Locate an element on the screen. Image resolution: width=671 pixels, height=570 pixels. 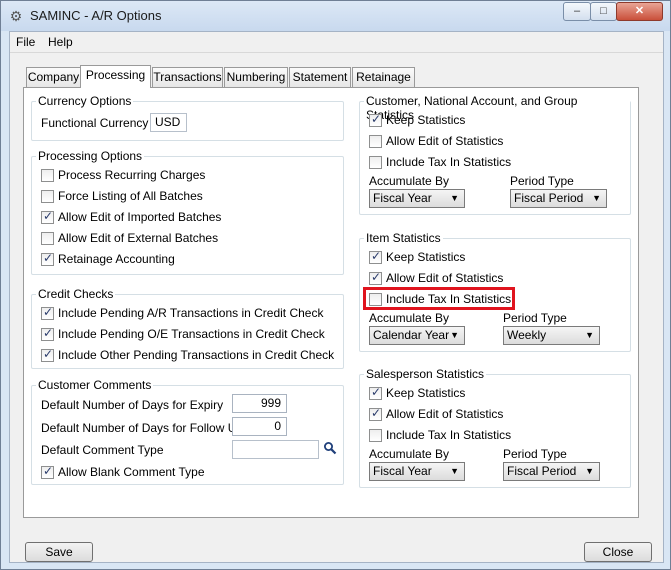
menu-file: File is located at coordinates (25, 42).